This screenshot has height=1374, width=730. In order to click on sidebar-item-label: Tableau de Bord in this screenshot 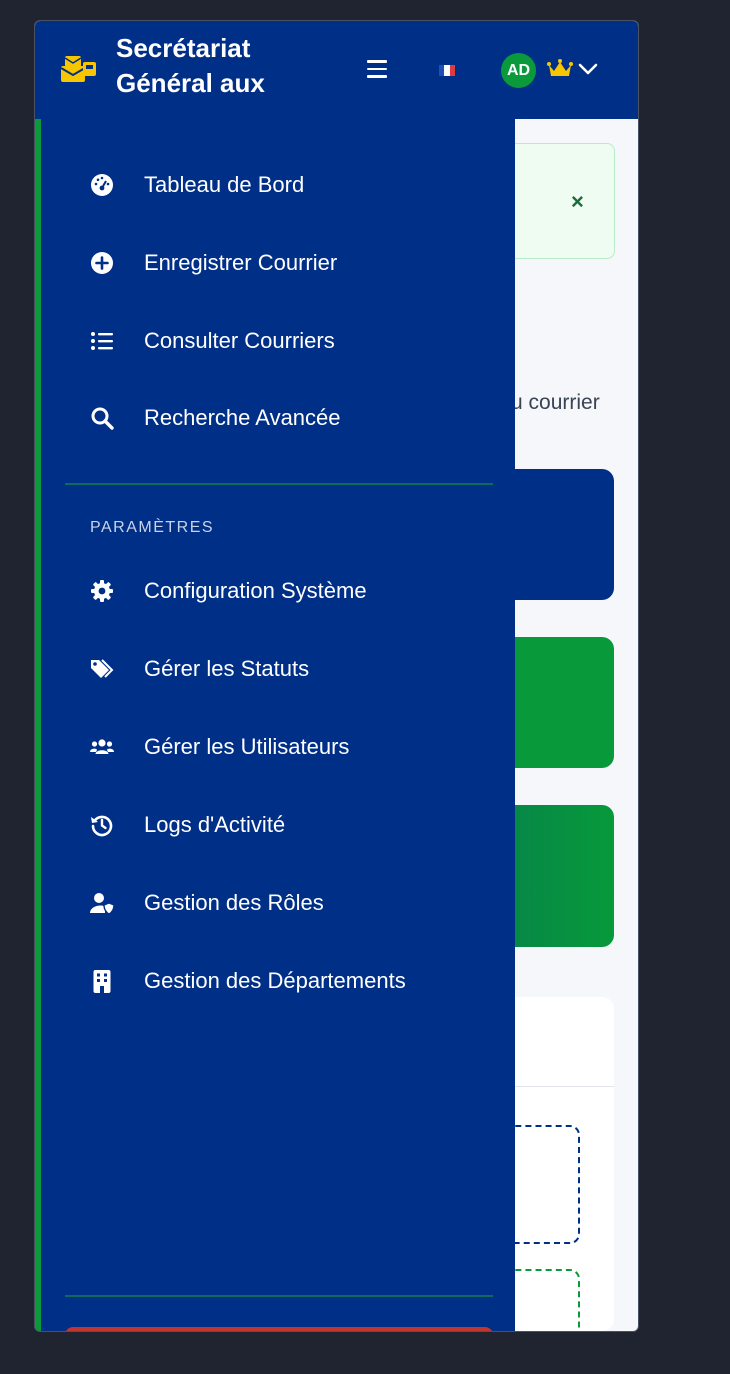, I will do `click(224, 184)`.